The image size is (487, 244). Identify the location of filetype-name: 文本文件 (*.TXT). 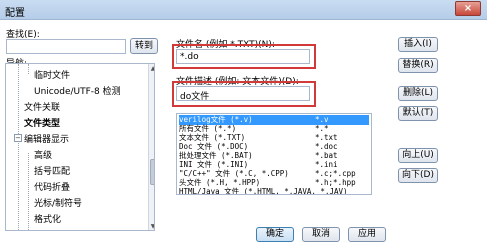
(212, 137).